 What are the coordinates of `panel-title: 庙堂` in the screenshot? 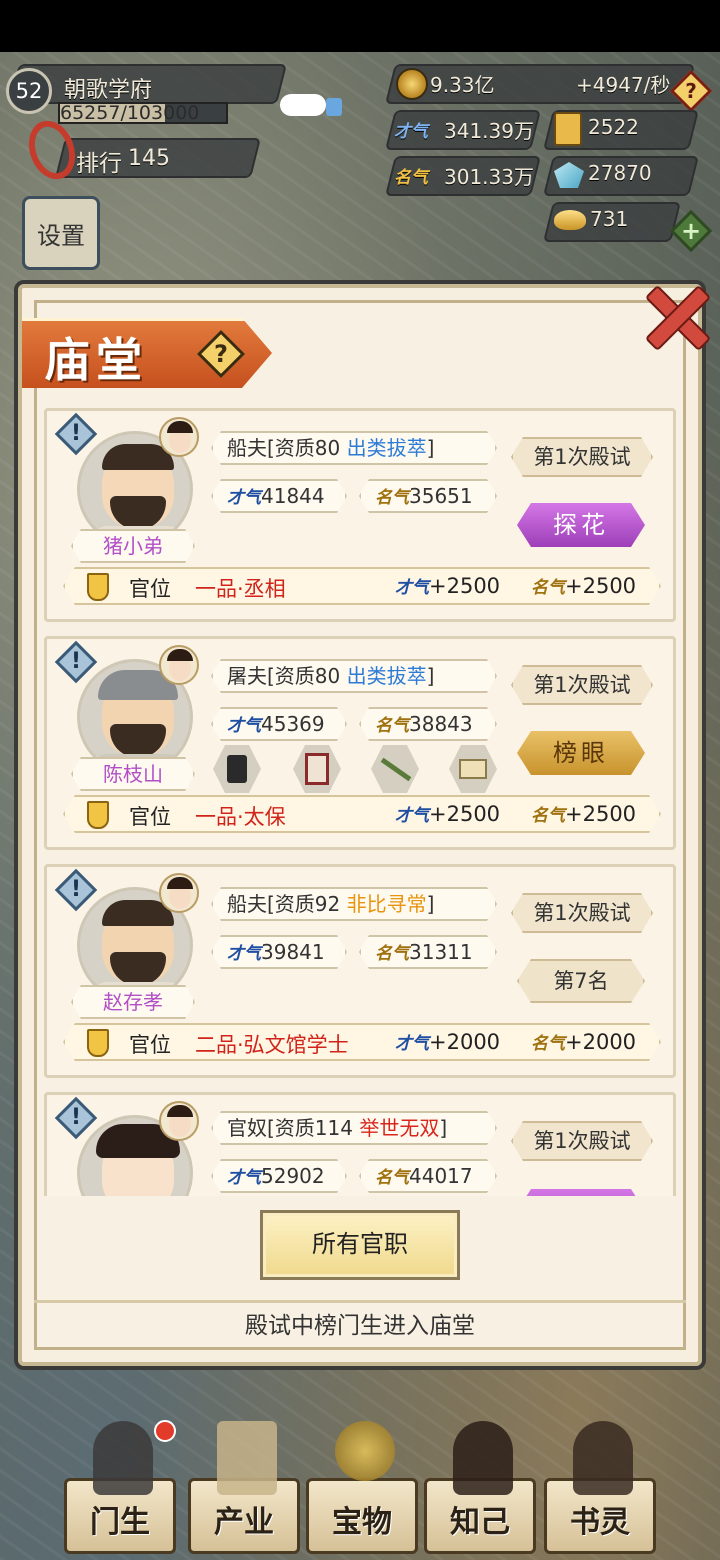 It's located at (96, 360).